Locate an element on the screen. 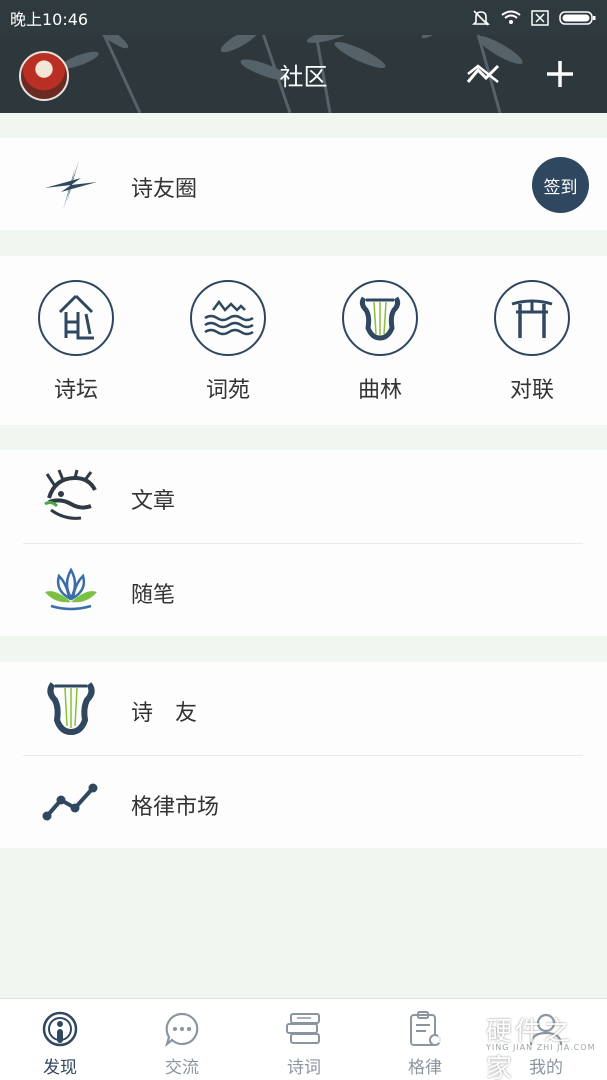 Image resolution: width=607 pixels, height=1080 pixels. books-icon is located at coordinates (304, 1029).